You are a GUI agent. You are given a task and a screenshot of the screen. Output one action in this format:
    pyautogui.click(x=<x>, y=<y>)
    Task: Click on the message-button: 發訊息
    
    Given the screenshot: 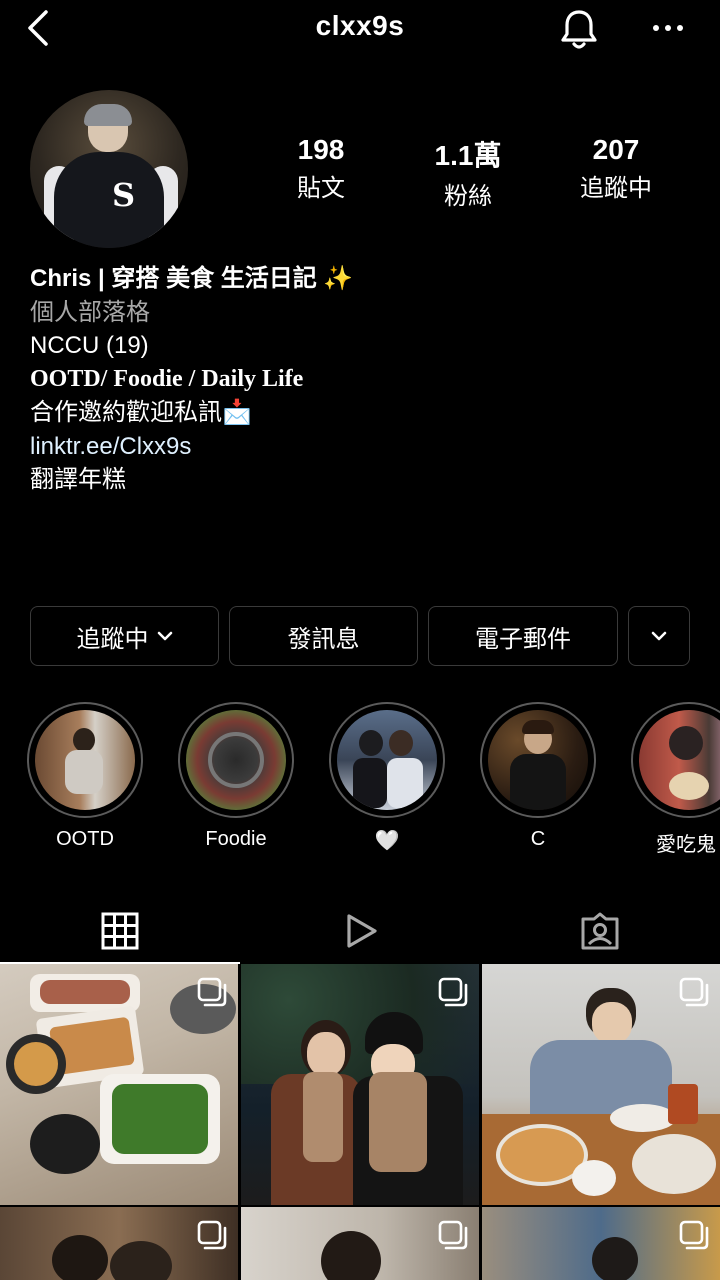 What is the action you would take?
    pyautogui.click(x=323, y=636)
    